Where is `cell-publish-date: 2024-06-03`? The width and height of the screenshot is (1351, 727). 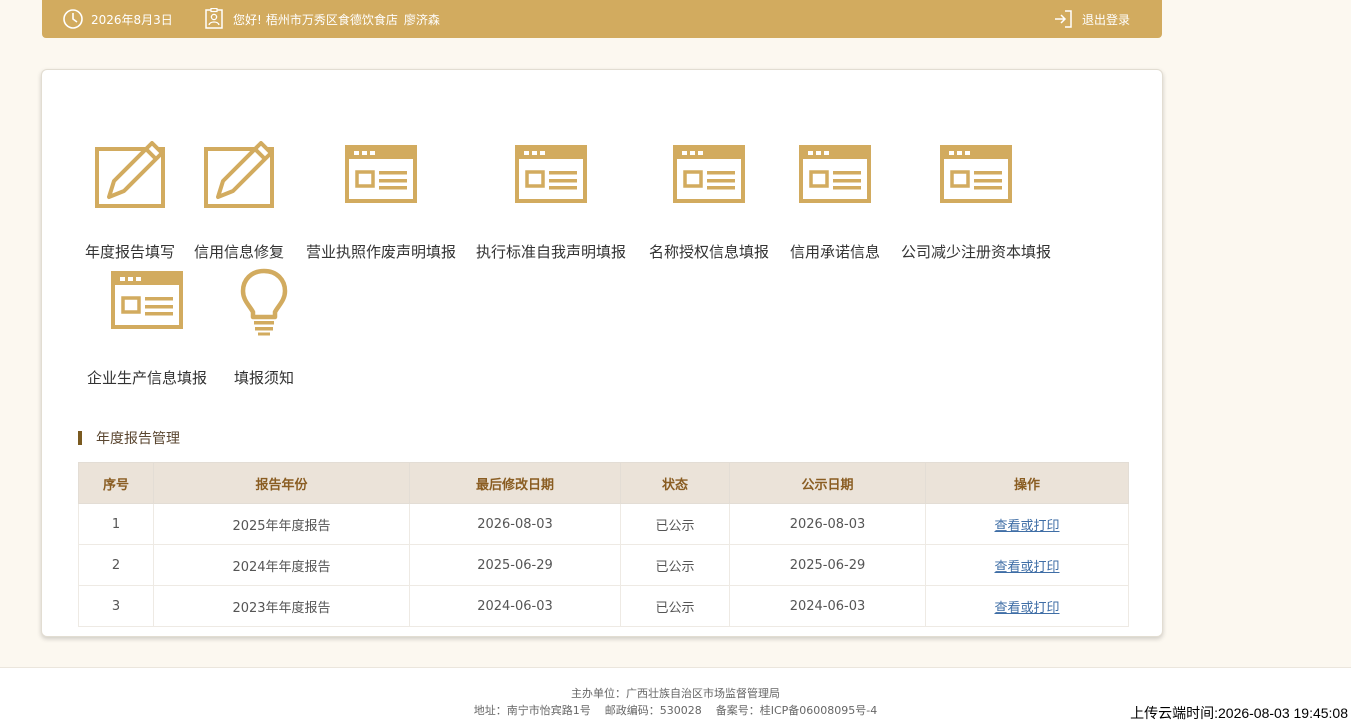 cell-publish-date: 2024-06-03 is located at coordinates (827, 606).